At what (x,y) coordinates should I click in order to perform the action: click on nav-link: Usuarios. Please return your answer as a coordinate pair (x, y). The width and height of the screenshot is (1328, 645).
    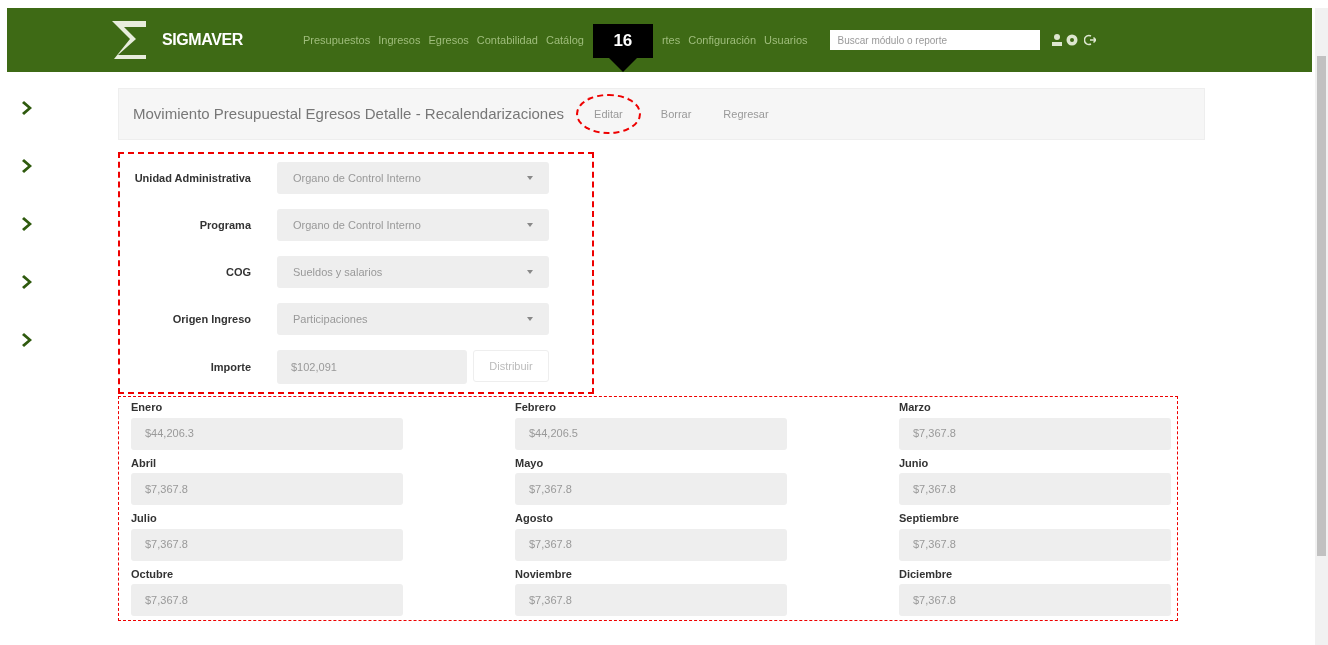
    Looking at the image, I should click on (786, 40).